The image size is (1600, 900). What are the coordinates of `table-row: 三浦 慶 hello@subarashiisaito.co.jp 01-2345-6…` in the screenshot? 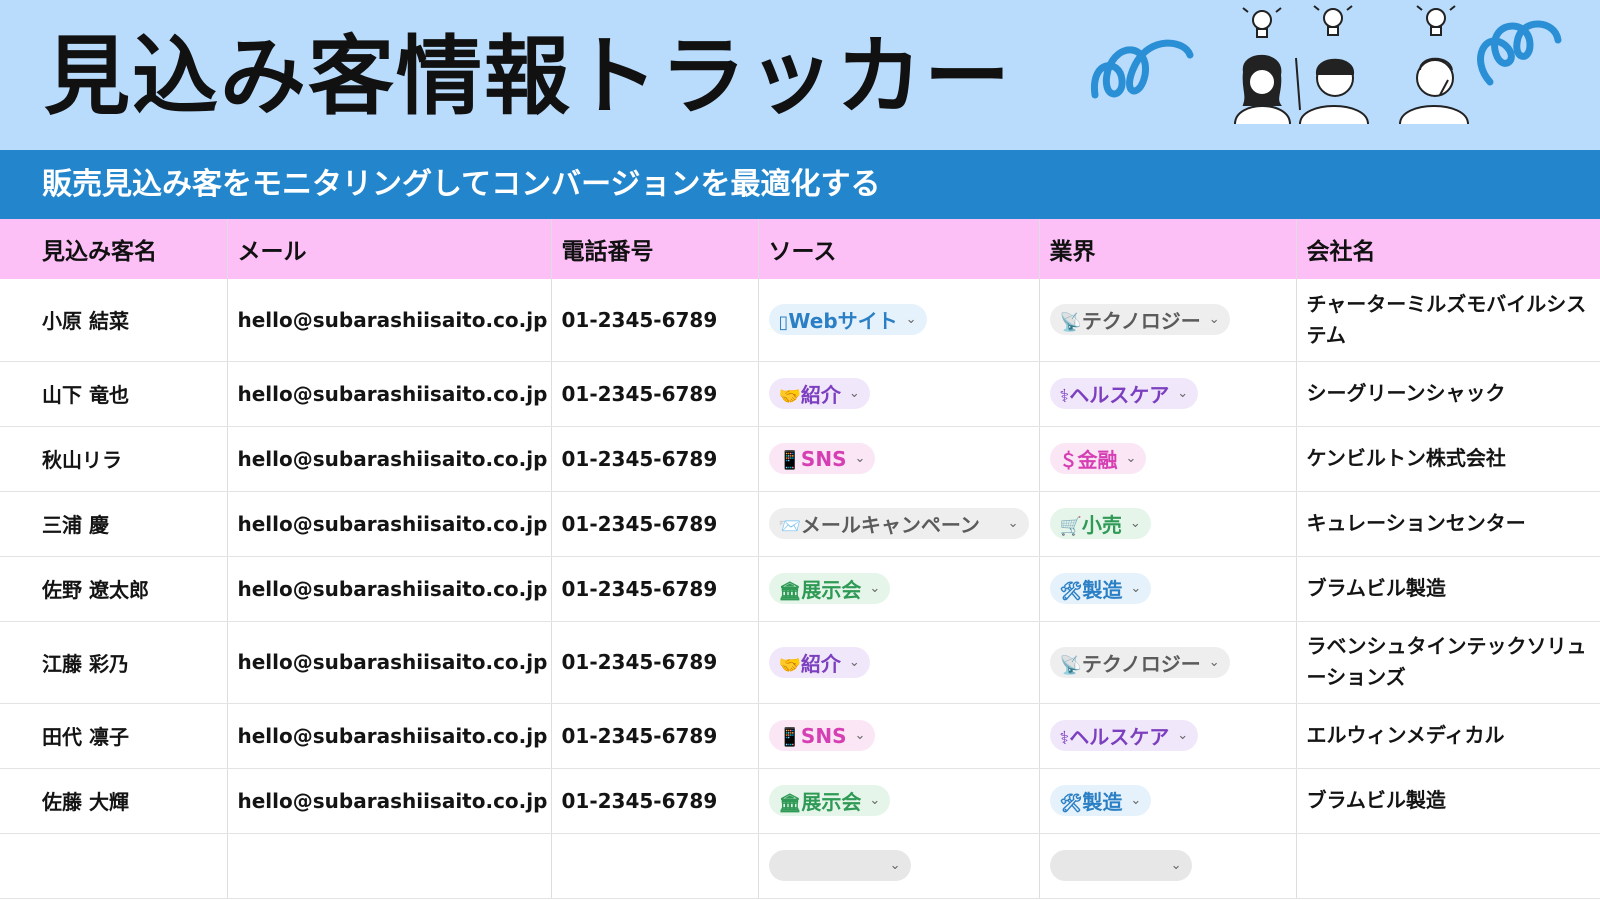 It's located at (800, 524).